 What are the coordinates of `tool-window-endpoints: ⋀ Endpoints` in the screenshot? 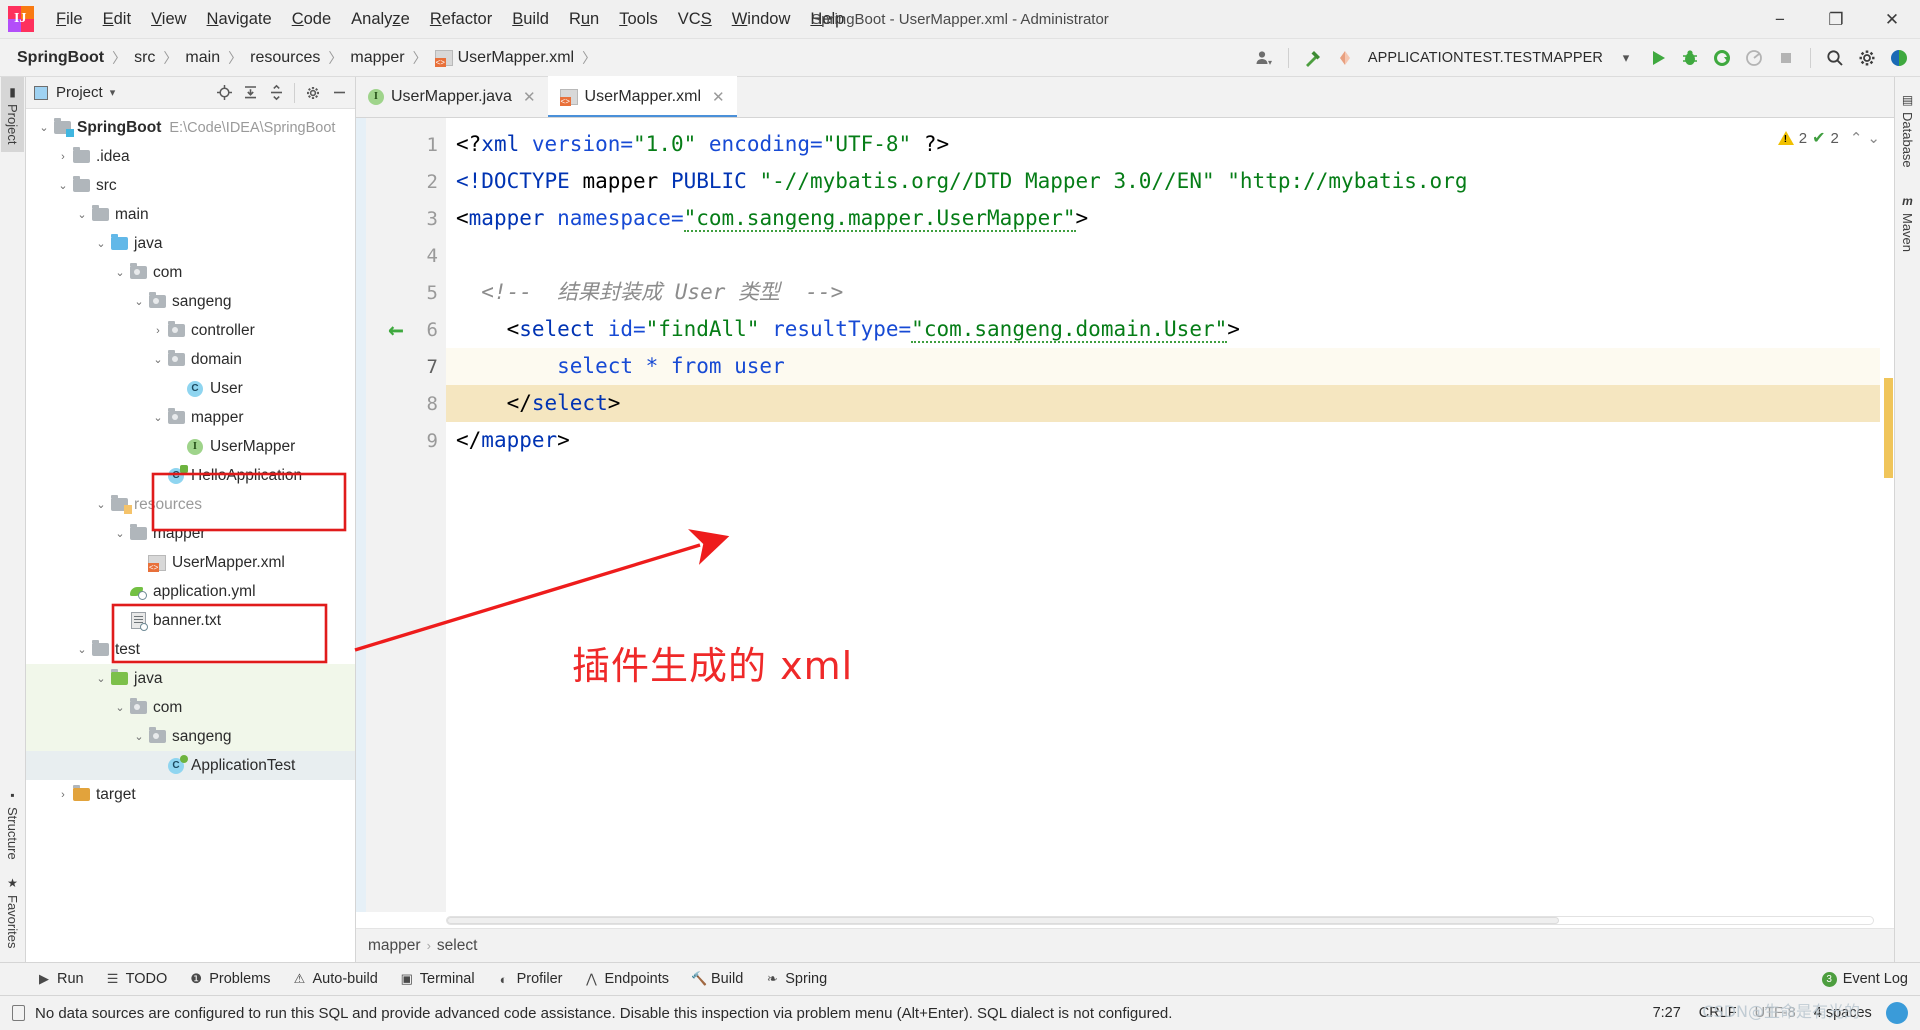 It's located at (627, 979).